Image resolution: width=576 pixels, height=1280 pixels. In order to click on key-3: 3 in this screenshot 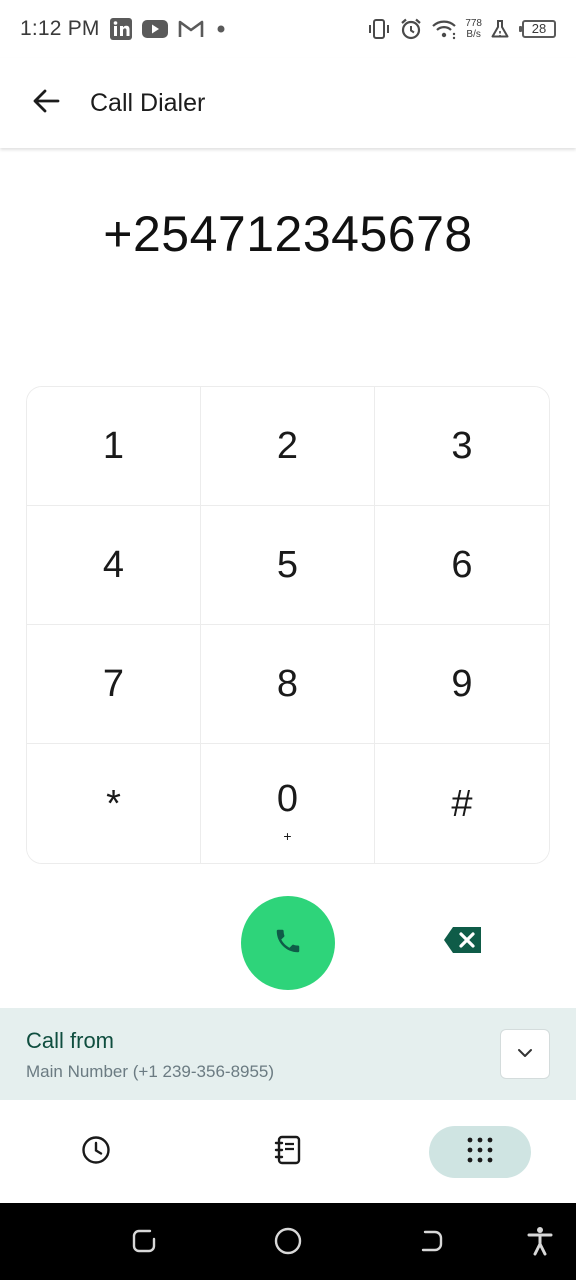, I will do `click(462, 446)`.